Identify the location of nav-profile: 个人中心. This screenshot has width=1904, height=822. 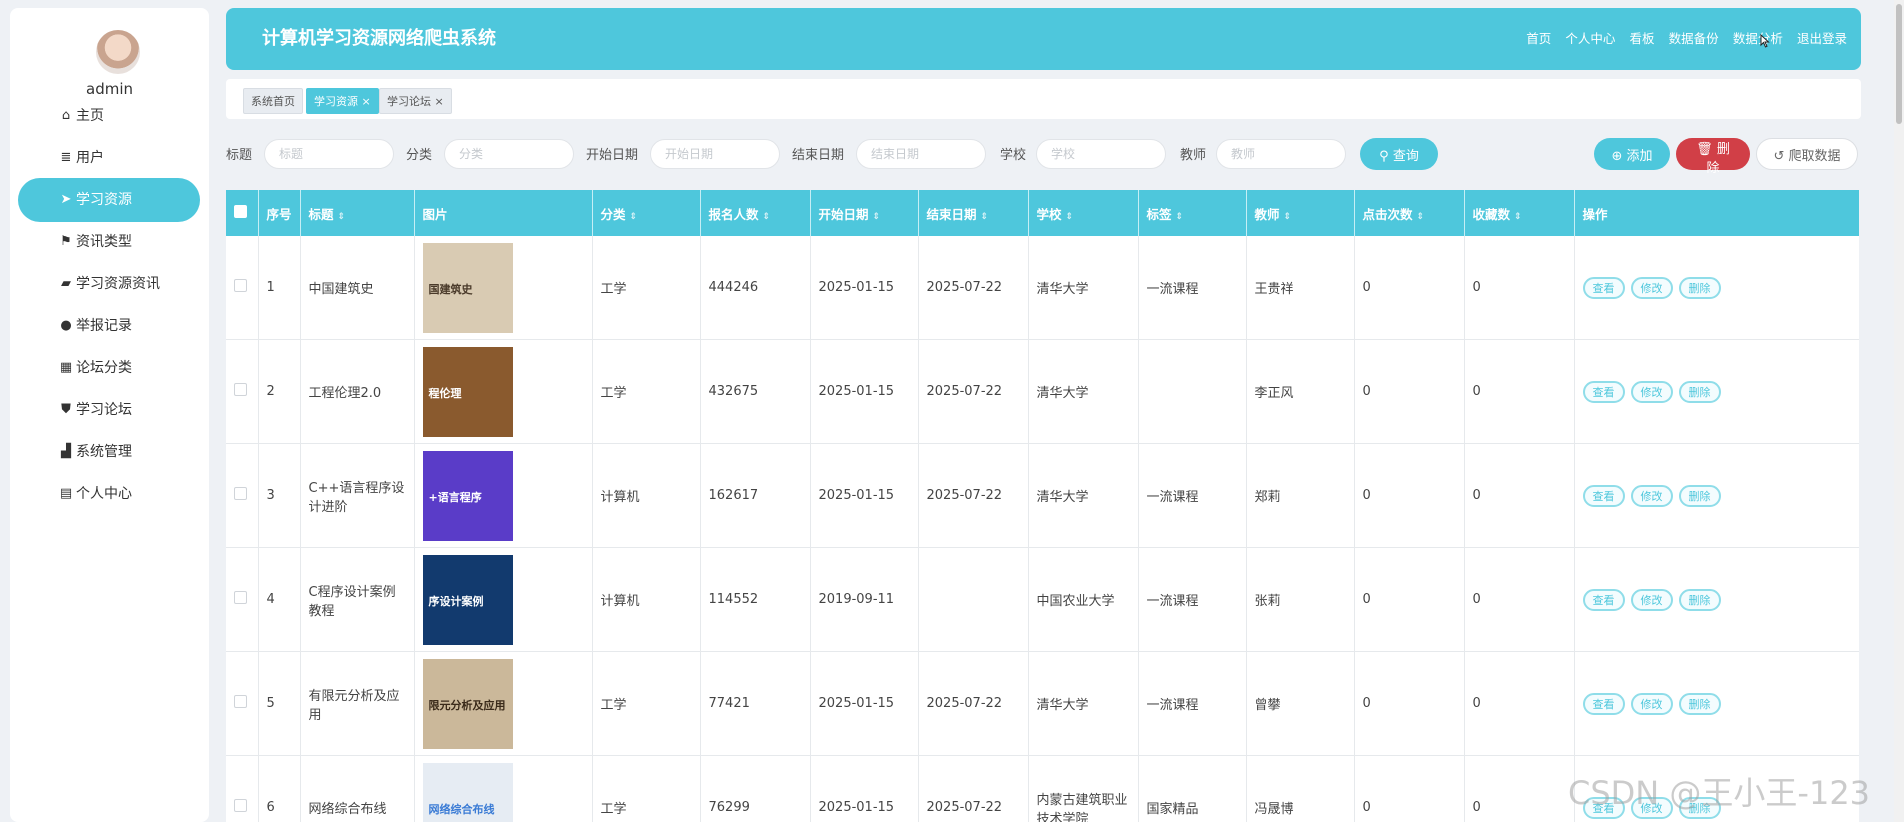
(1590, 38).